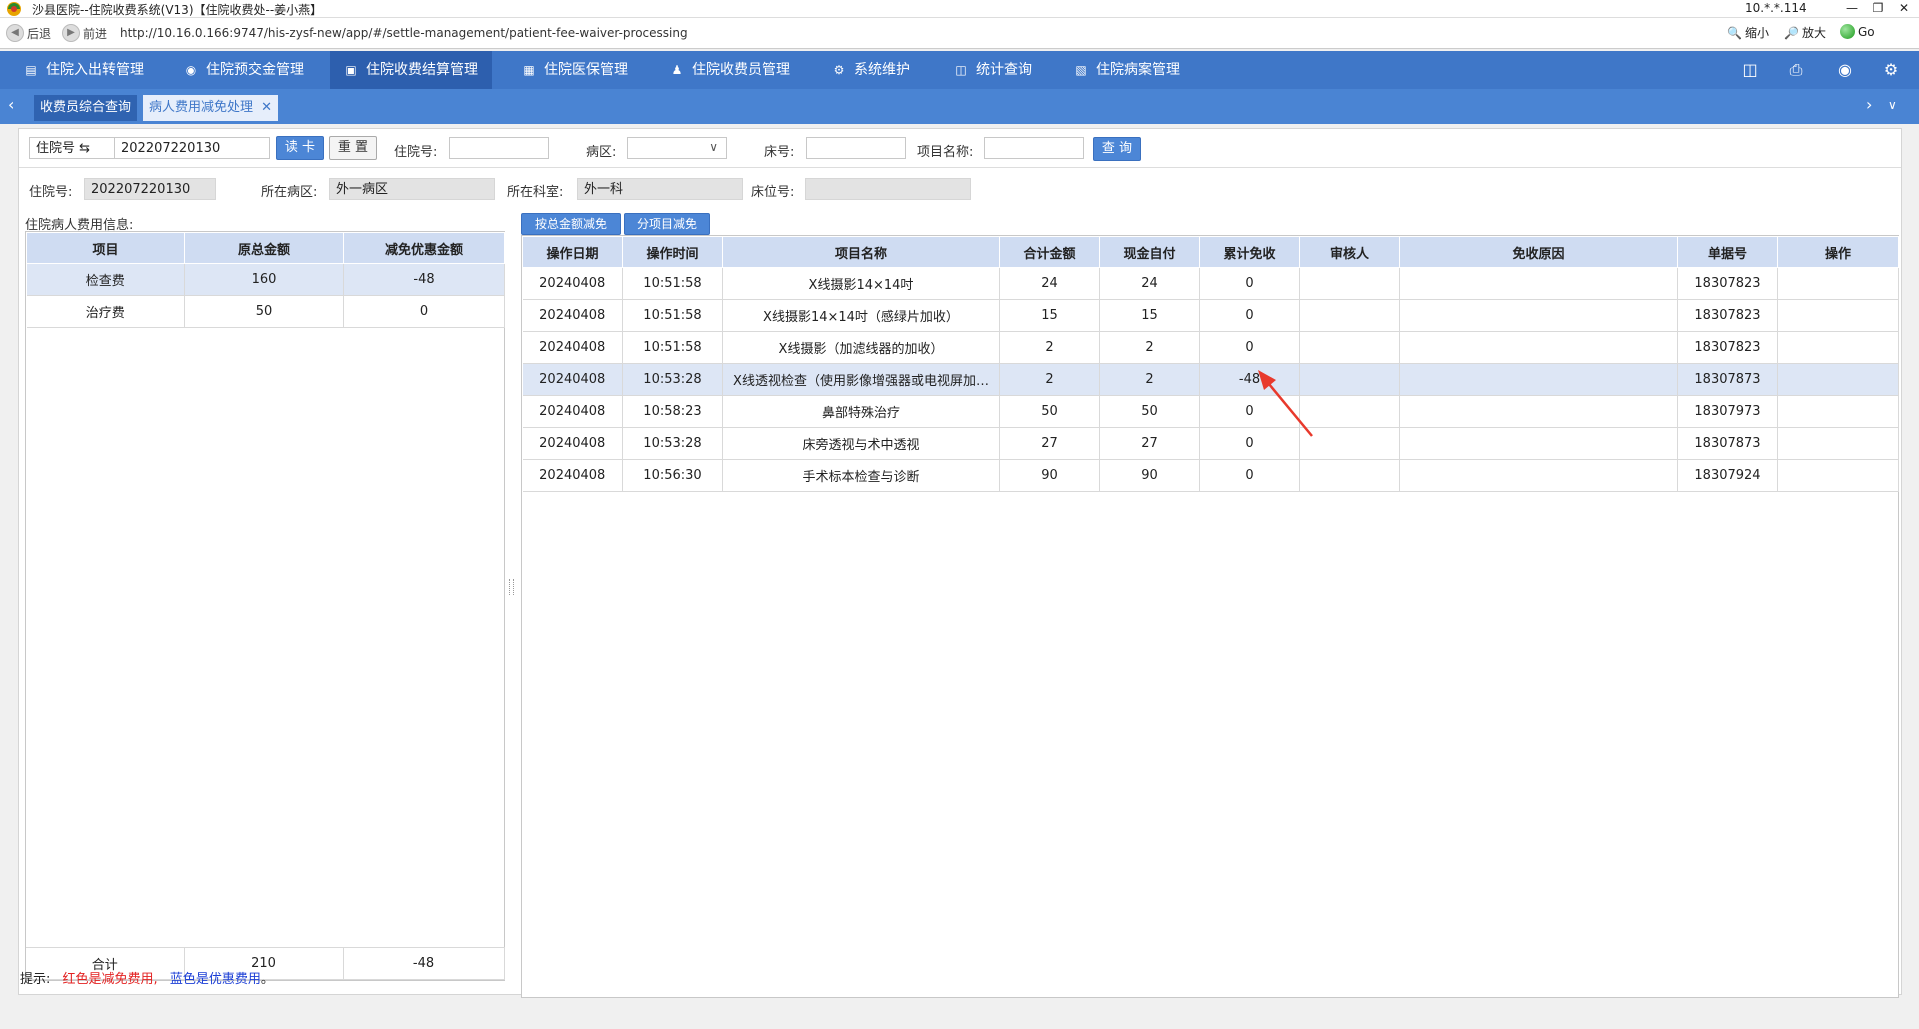  I want to click on table-row: 20240408 10:51:58 X线摄影14×14吋 24 24 0 18307823, so click(1210, 283).